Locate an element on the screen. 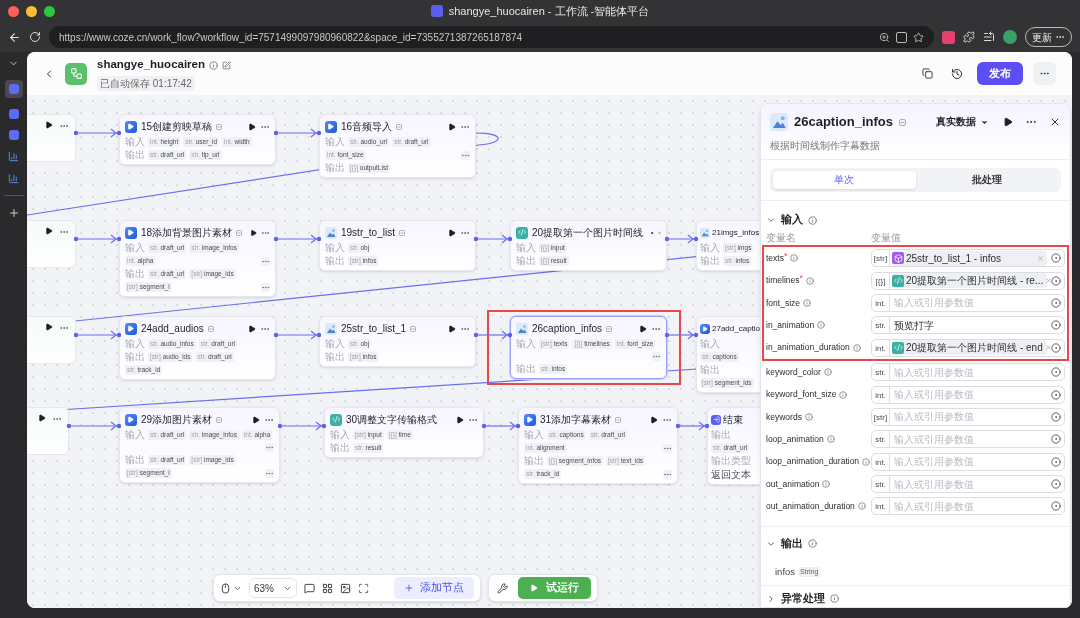  copy-icon is located at coordinates (927, 73).